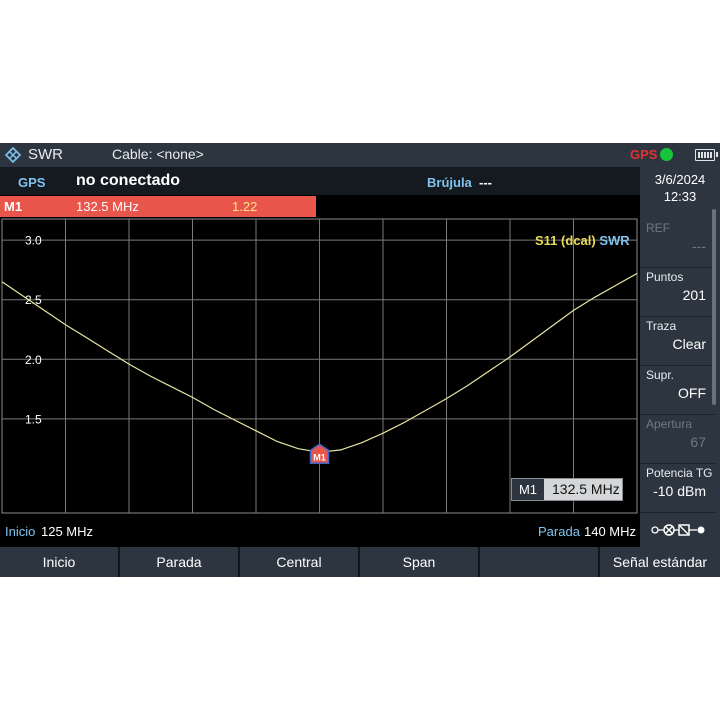 The image size is (720, 720). Describe the element at coordinates (180, 562) in the screenshot. I see `softkey-parada: Parada` at that location.